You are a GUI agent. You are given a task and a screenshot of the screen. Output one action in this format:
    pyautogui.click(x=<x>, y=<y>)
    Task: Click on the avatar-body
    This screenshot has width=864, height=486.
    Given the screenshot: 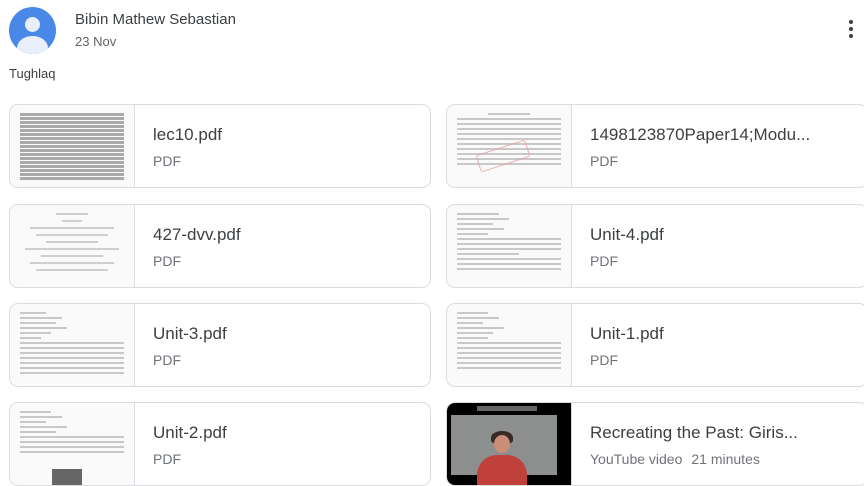 What is the action you would take?
    pyautogui.click(x=32, y=45)
    